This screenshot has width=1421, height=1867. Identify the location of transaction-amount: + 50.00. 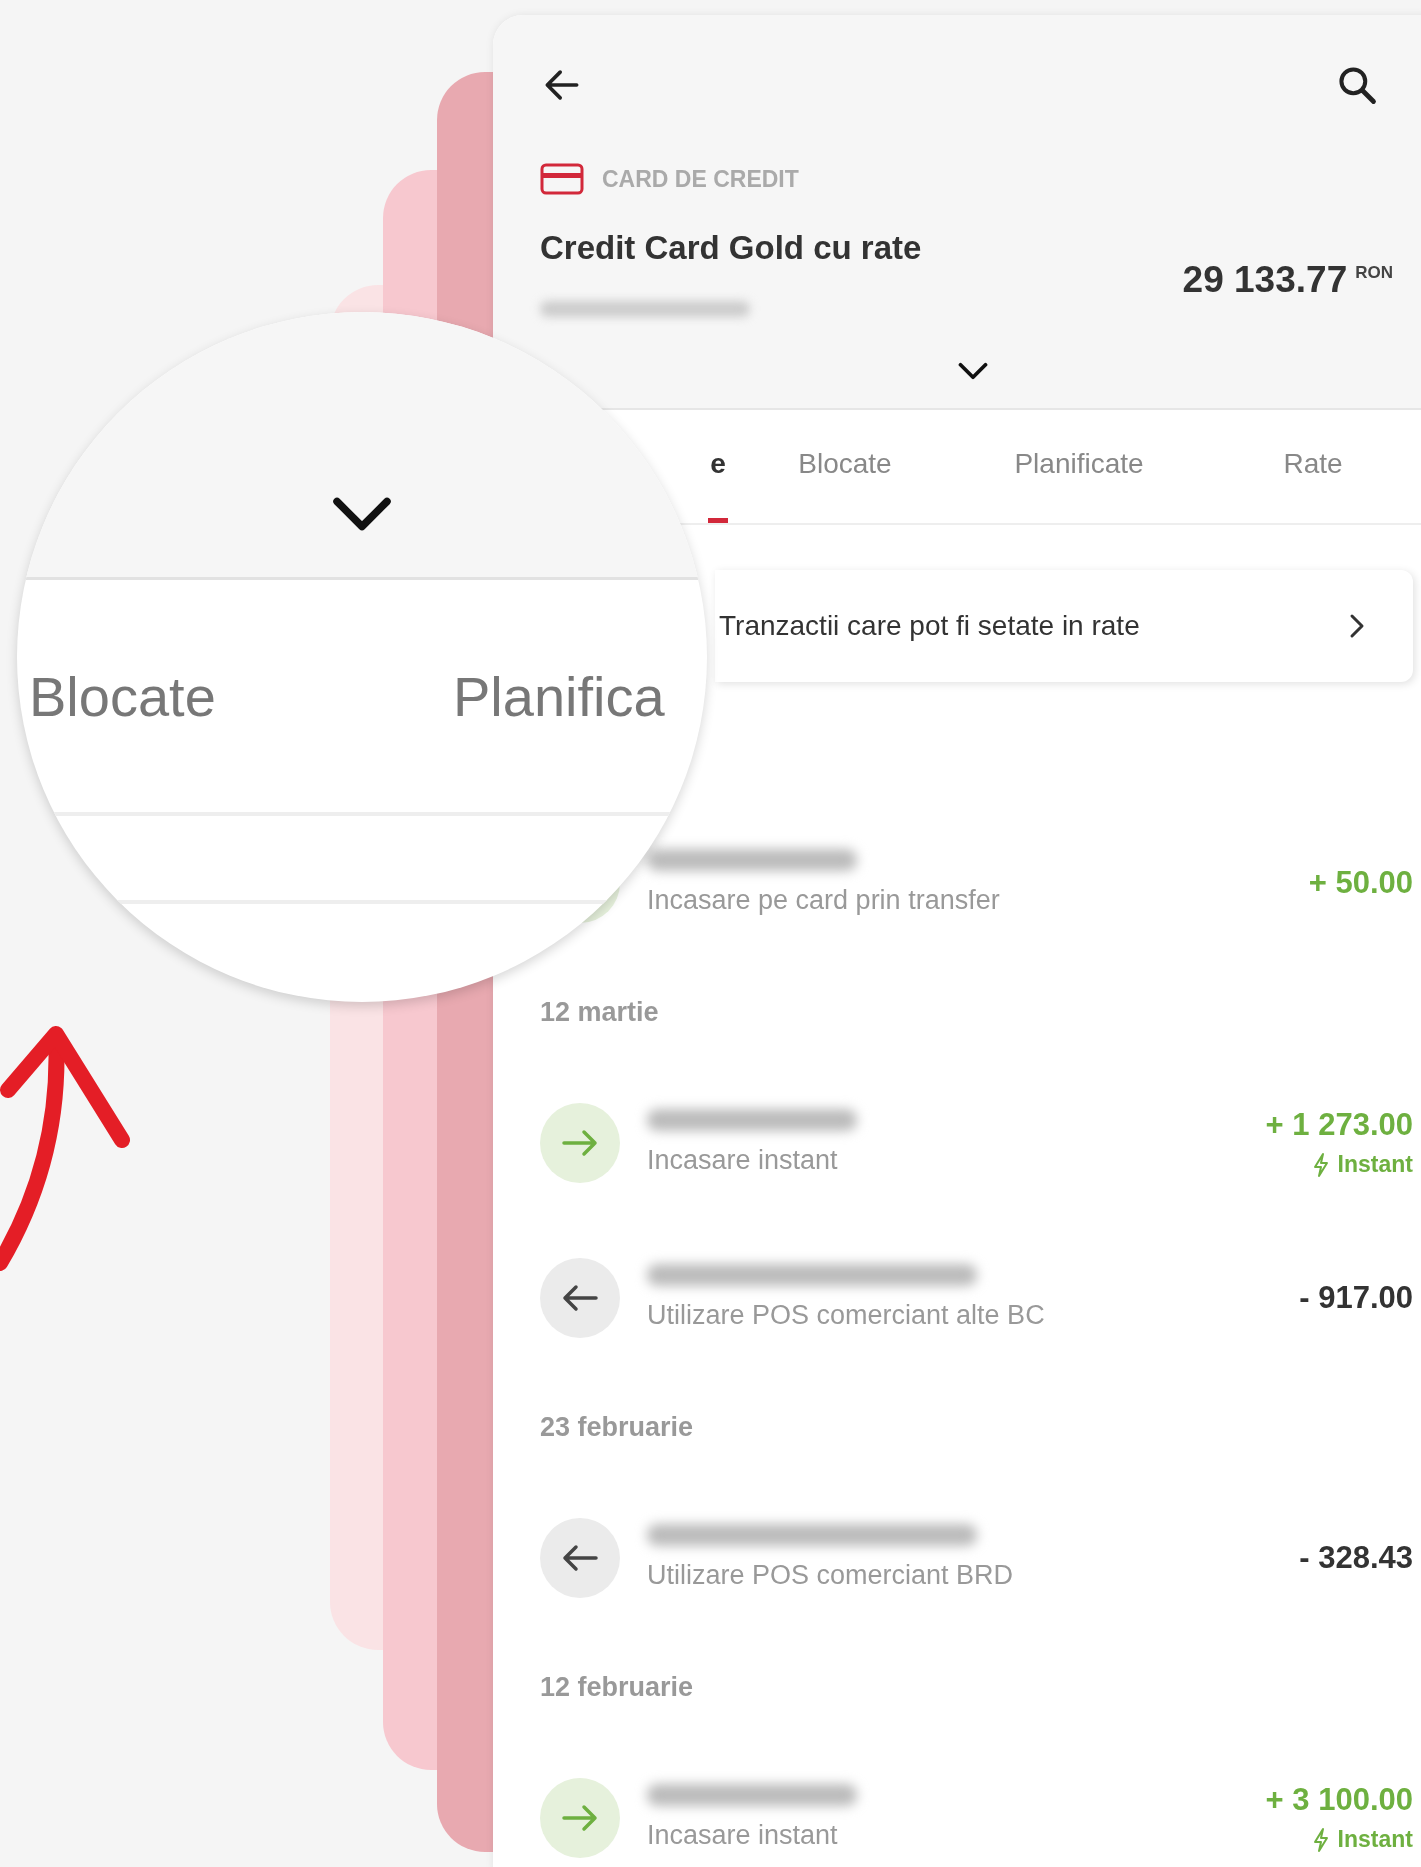
(1360, 882).